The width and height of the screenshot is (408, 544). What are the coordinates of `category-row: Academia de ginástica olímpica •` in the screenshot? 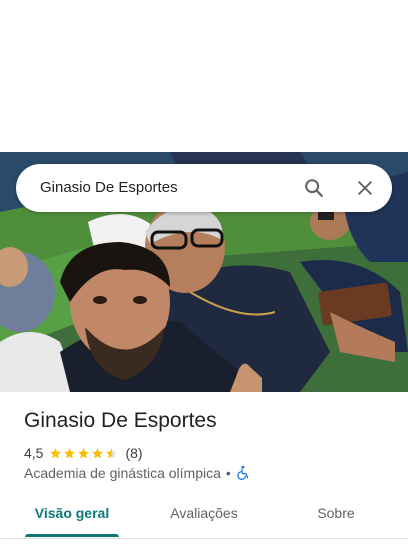 It's located at (137, 473).